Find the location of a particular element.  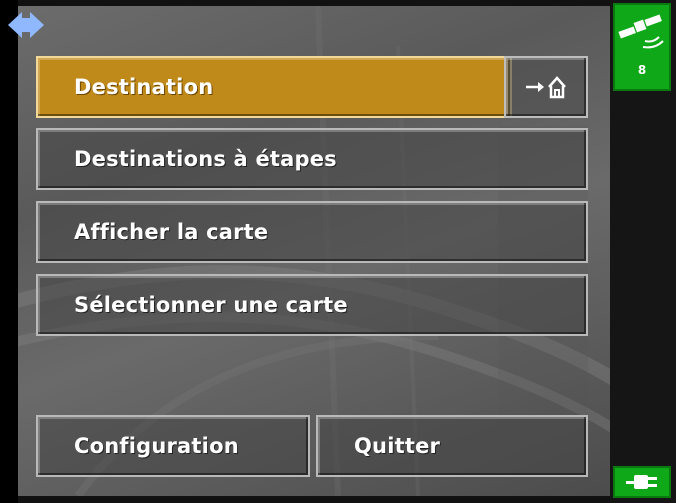

quit-label: Quitter is located at coordinates (397, 446).